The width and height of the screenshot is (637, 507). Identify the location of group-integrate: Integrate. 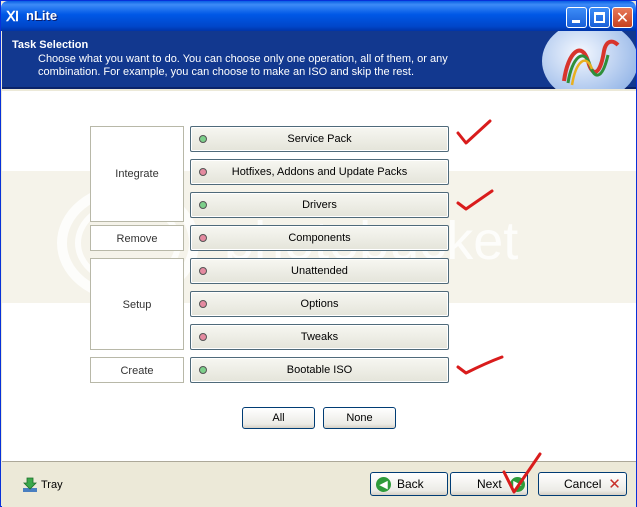
(137, 174).